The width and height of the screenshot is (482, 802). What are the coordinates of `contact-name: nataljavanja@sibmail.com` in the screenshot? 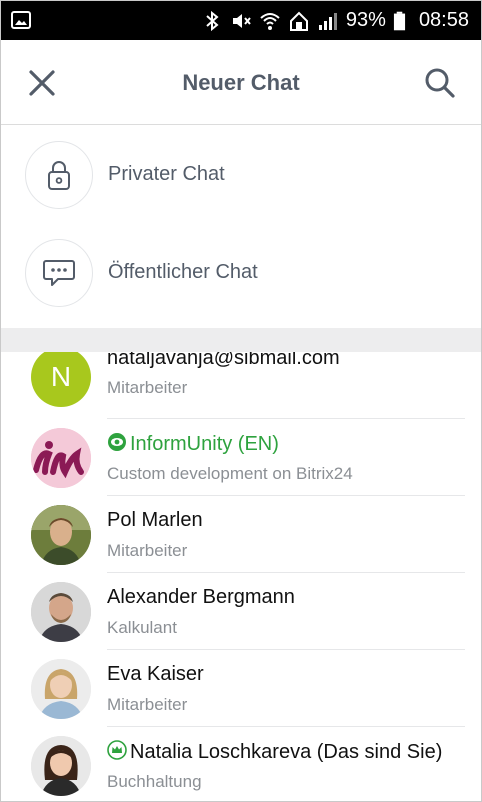 It's located at (223, 360).